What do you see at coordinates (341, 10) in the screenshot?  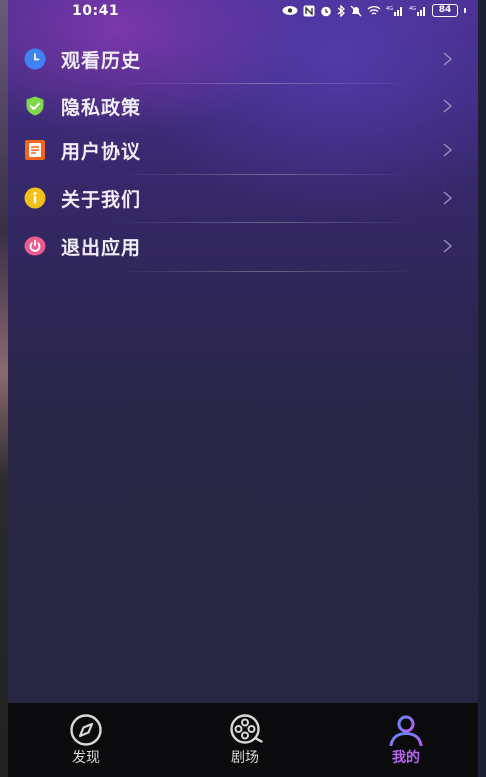 I see `bluetooth-icon` at bounding box center [341, 10].